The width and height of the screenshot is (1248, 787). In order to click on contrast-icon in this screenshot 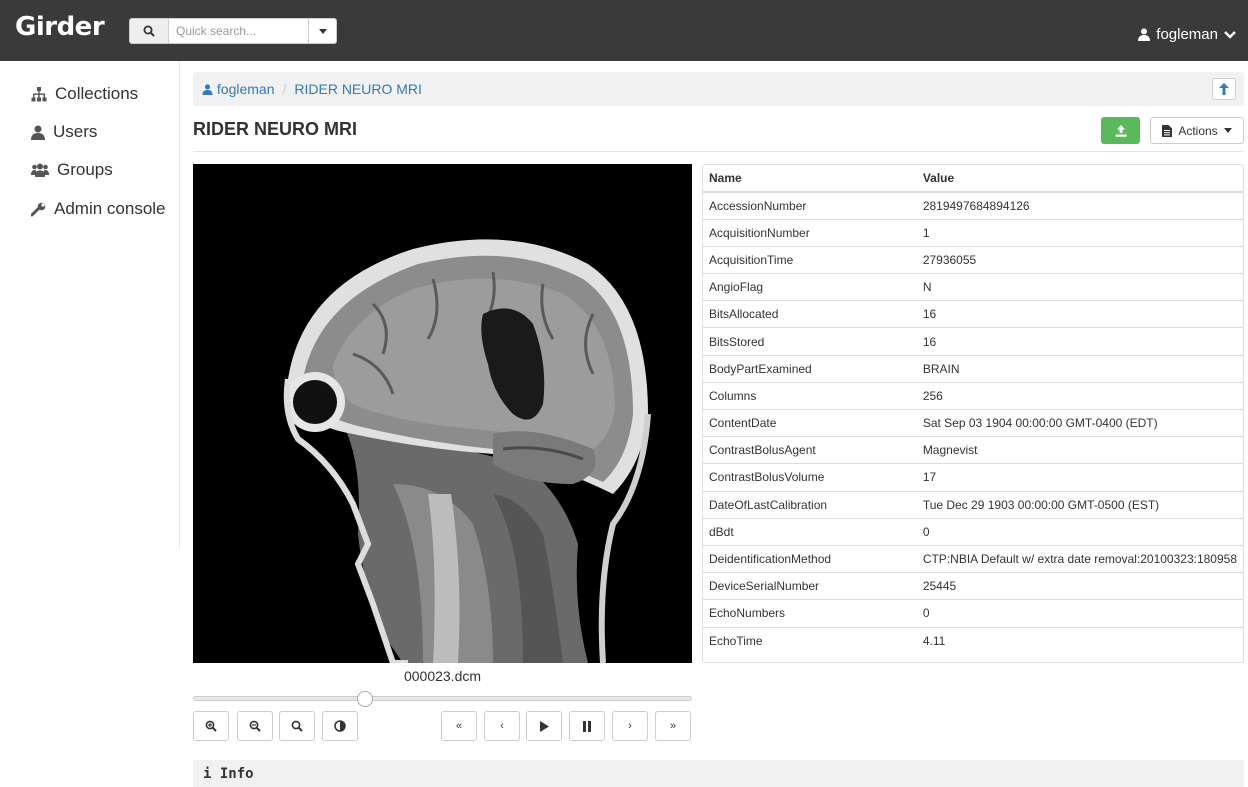, I will do `click(340, 726)`.